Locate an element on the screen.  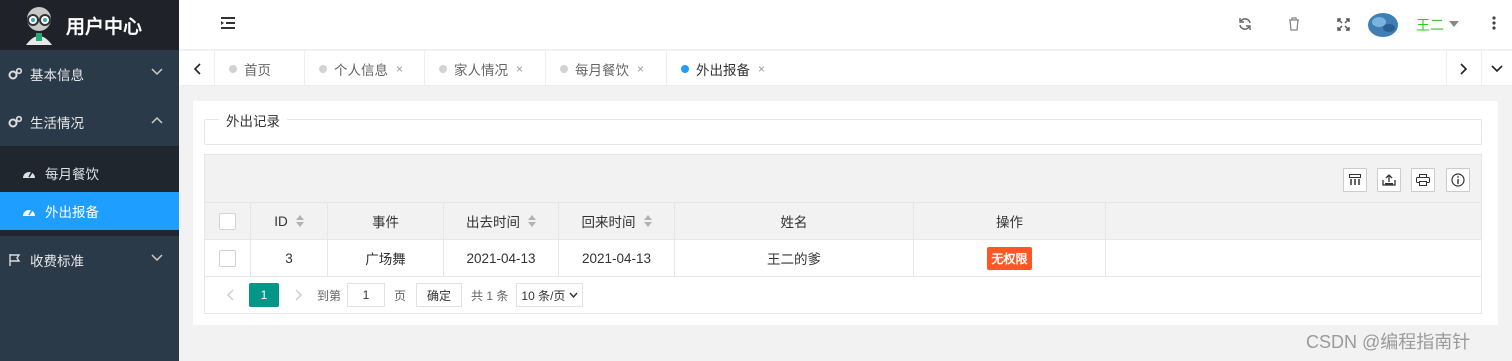
sidebar-item-label: 每月餐饮 is located at coordinates (72, 174).